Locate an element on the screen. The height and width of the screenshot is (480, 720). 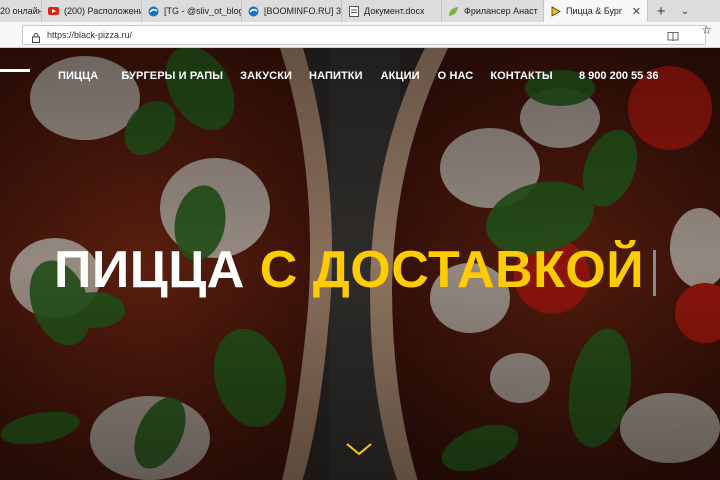
tab-1: 20 онлайн is located at coordinates (21, 11).